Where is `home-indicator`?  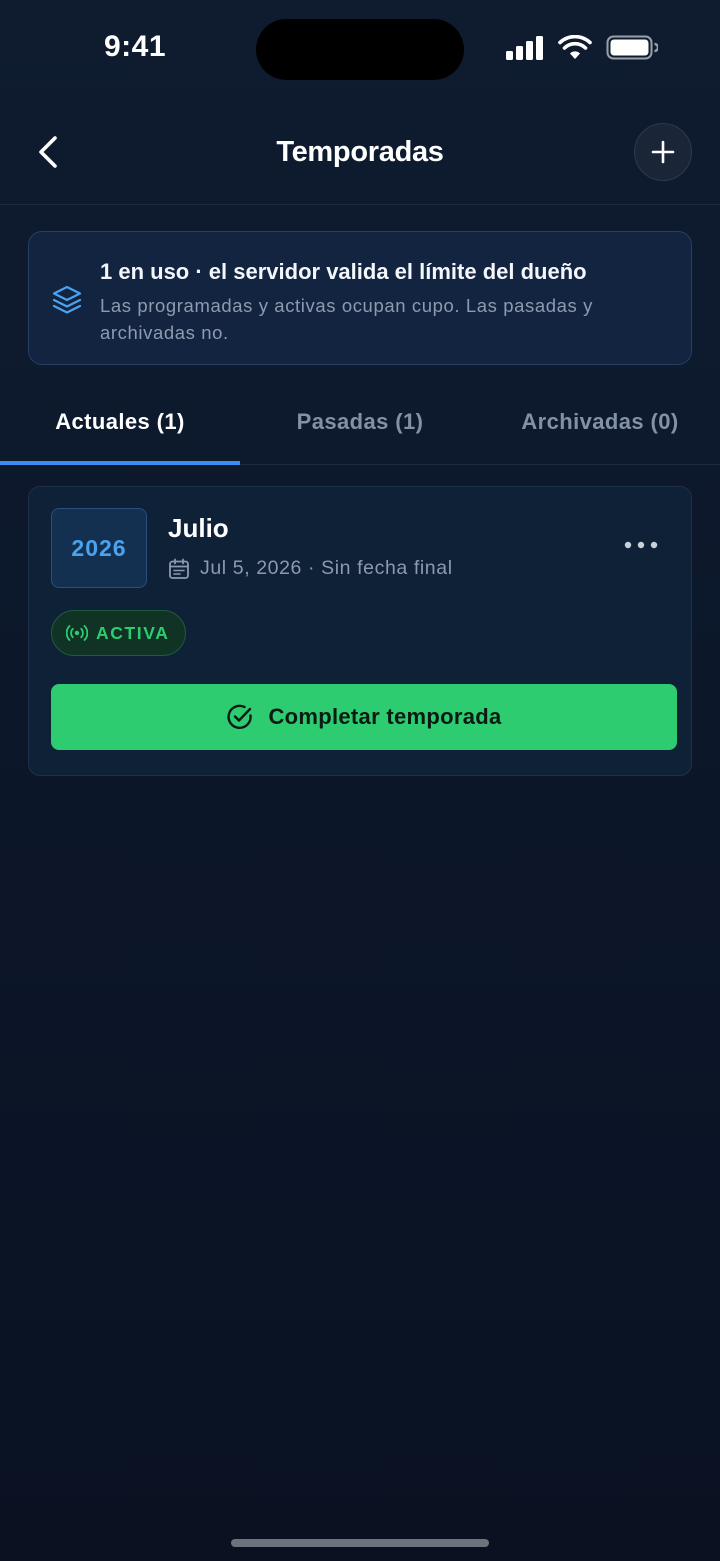
home-indicator is located at coordinates (360, 1543).